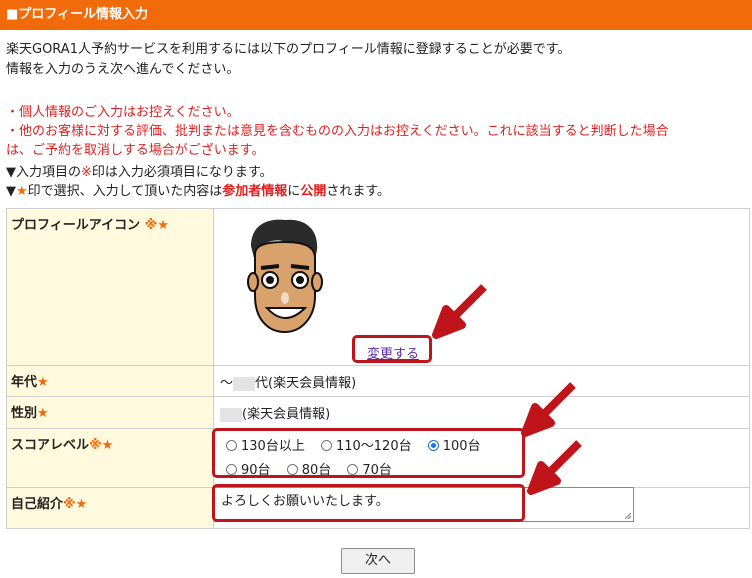 The image size is (752, 578). Describe the element at coordinates (627, 515) in the screenshot. I see `resize-grip-icon` at that location.